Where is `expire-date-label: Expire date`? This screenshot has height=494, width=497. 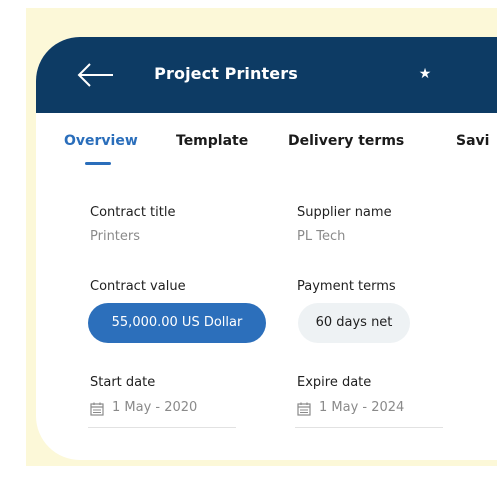 expire-date-label: Expire date is located at coordinates (334, 382).